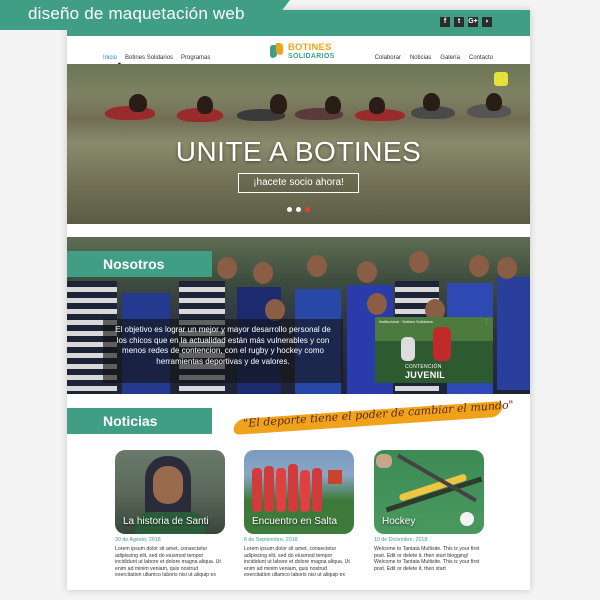 The height and width of the screenshot is (600, 600). What do you see at coordinates (298, 183) in the screenshot?
I see `join-button: ¡hacete socio ahora!` at bounding box center [298, 183].